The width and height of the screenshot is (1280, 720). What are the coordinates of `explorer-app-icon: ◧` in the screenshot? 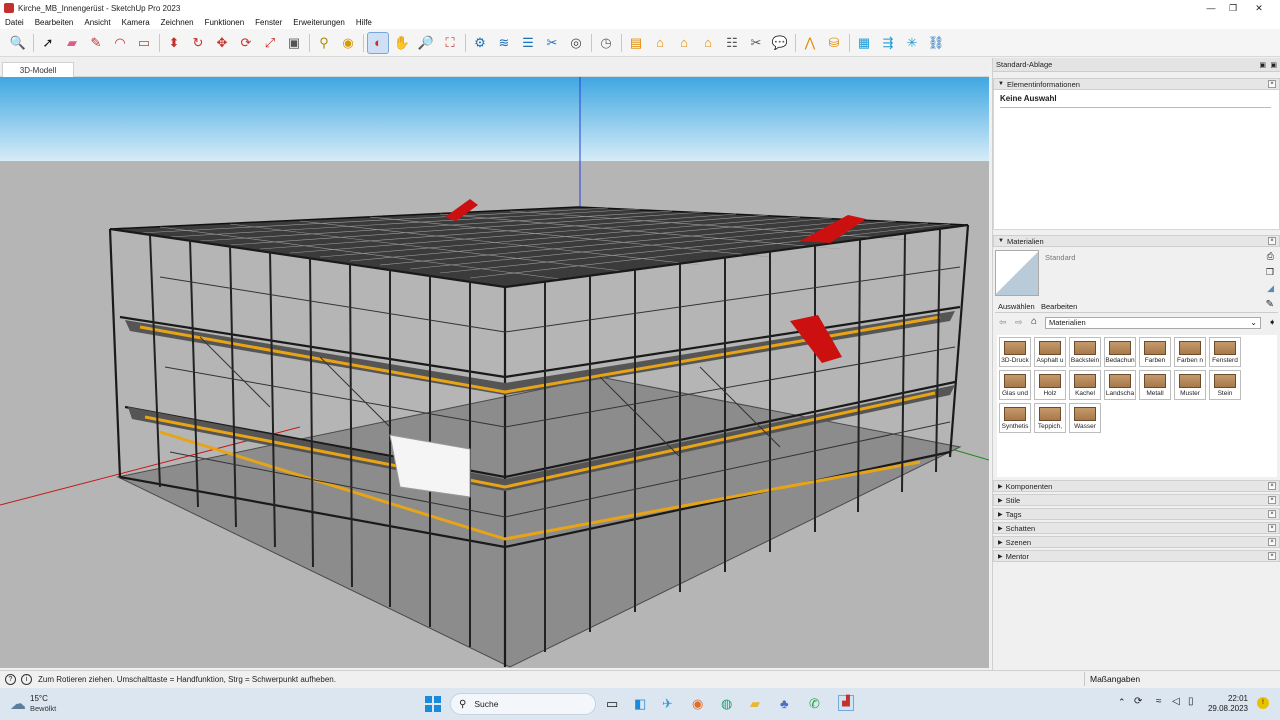 It's located at (640, 704).